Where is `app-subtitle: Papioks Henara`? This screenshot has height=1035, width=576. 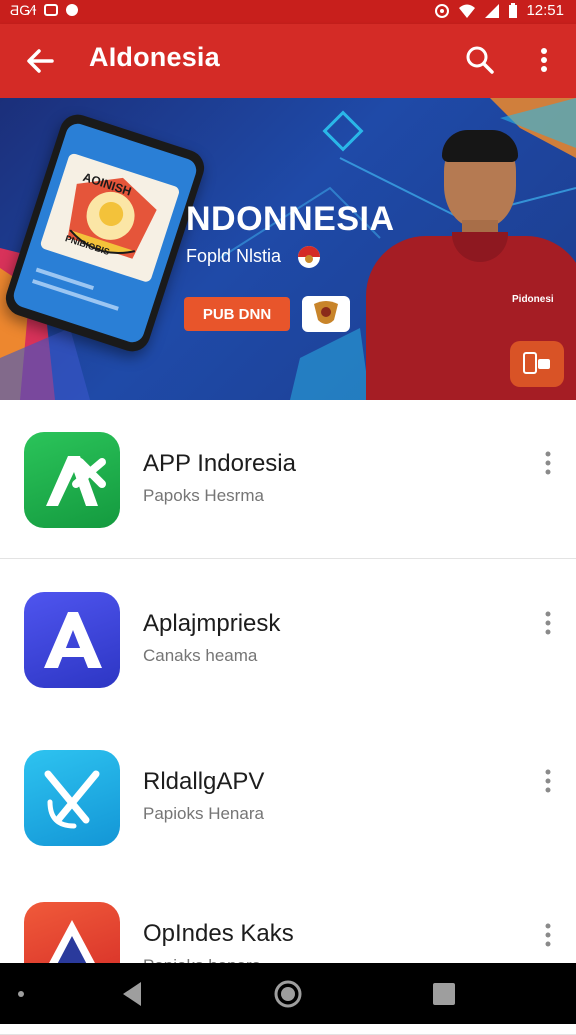
app-subtitle: Papioks Henara is located at coordinates (203, 813).